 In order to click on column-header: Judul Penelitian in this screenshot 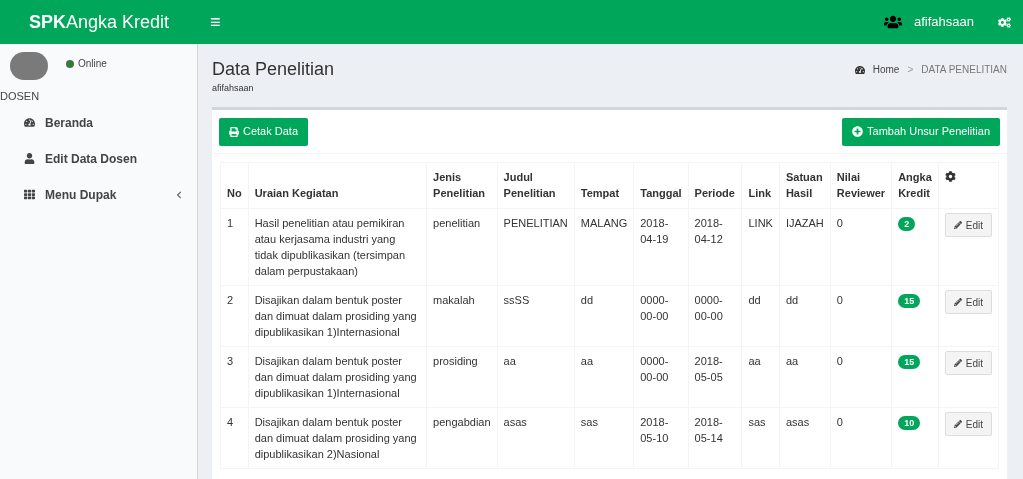, I will do `click(536, 185)`.